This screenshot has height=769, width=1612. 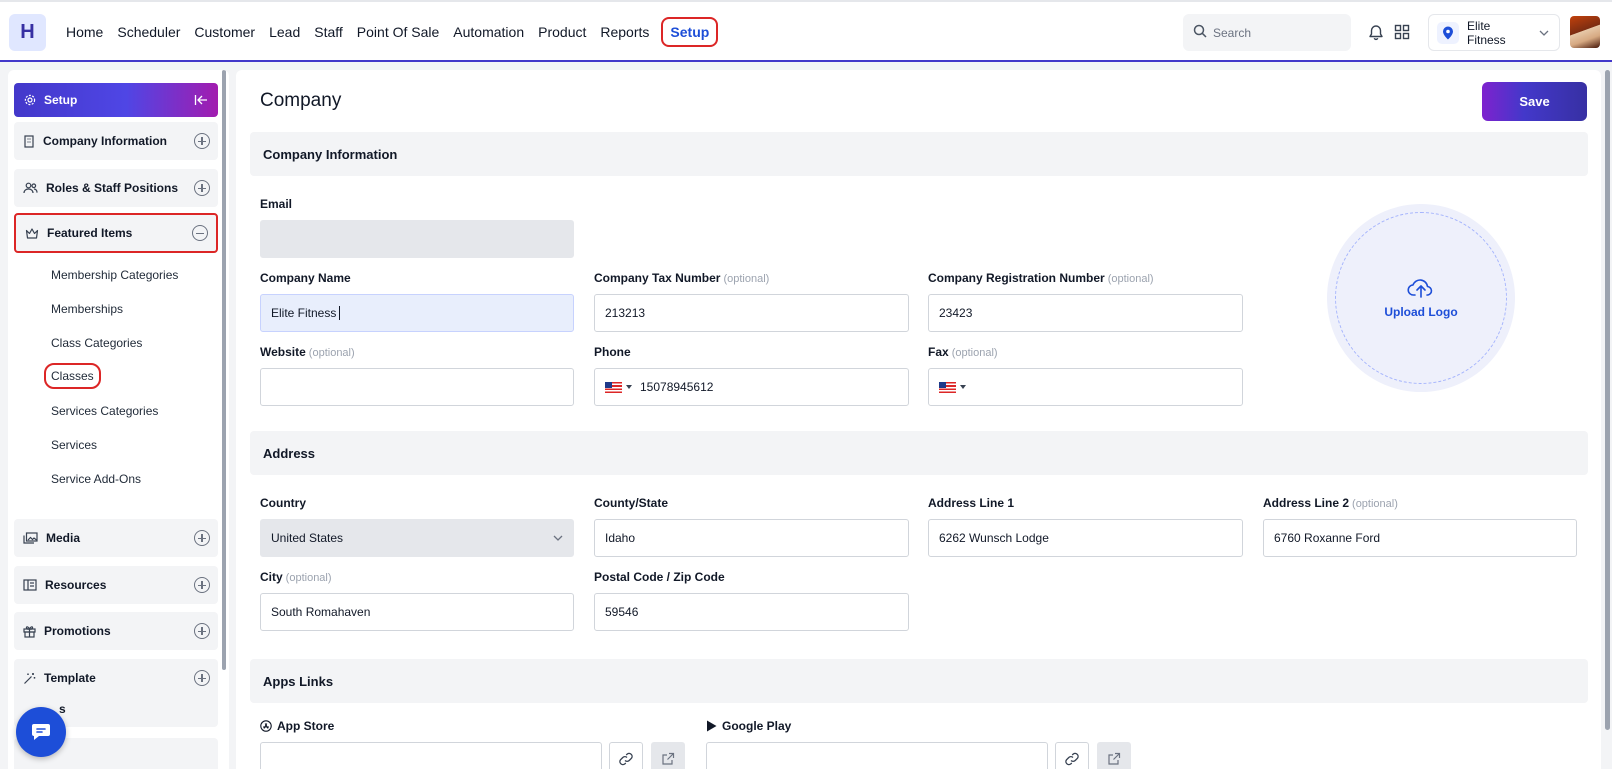 What do you see at coordinates (398, 32) in the screenshot?
I see `nav-point-of-sale: Point Of Sale` at bounding box center [398, 32].